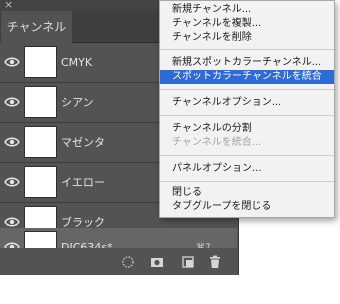 This screenshot has height=304, width=340. Describe the element at coordinates (36, 27) in the screenshot. I see `tab-channels: チャンネル` at that location.